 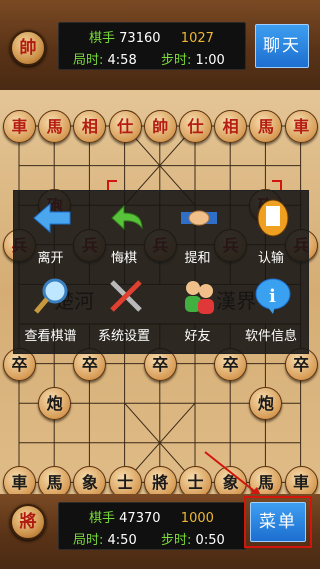 I want to click on pointer-arrow, so click(x=233, y=474).